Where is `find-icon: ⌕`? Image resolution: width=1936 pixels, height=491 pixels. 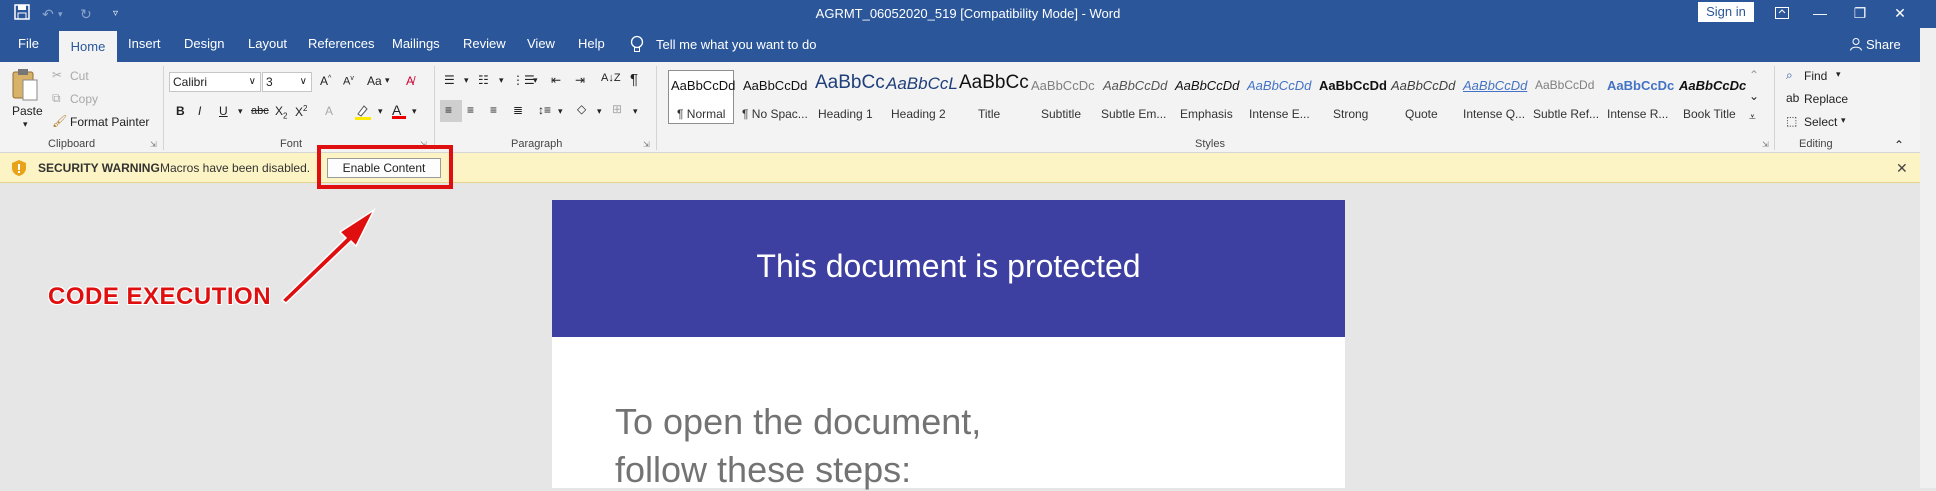 find-icon: ⌕ is located at coordinates (1789, 75).